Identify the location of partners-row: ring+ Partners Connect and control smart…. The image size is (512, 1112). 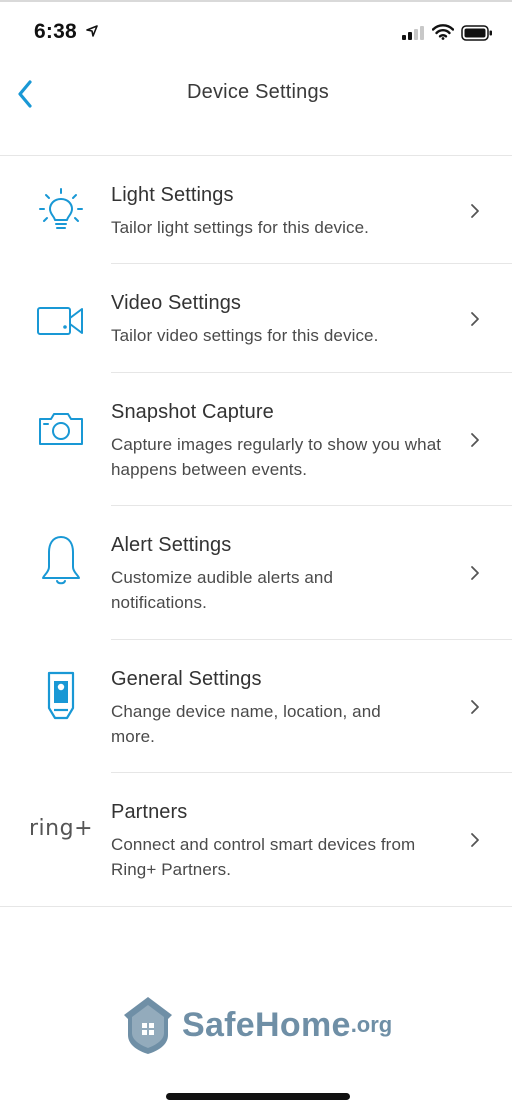
(256, 840).